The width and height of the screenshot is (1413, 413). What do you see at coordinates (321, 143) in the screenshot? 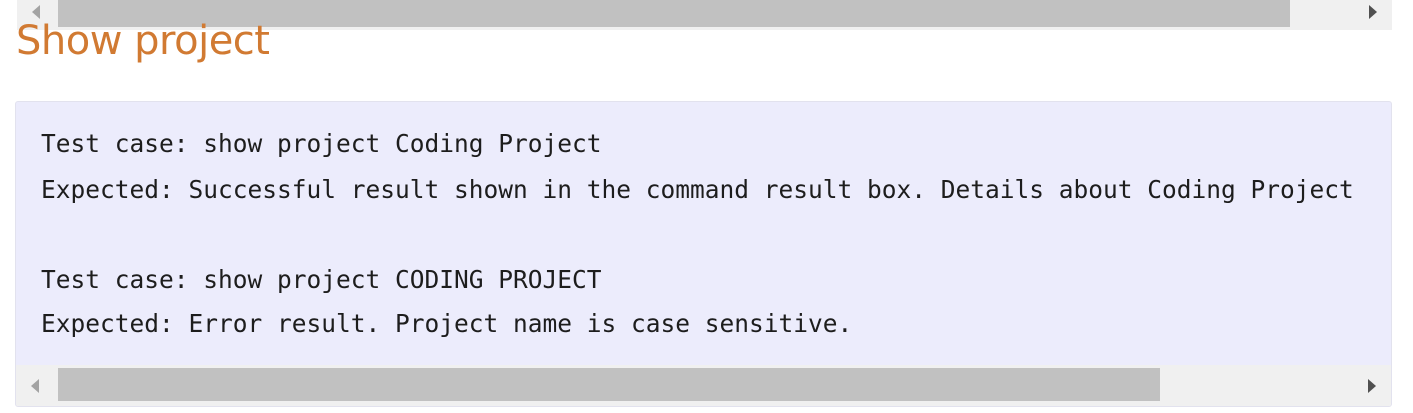
I see `code-line: Test case: show project Coding Project` at bounding box center [321, 143].